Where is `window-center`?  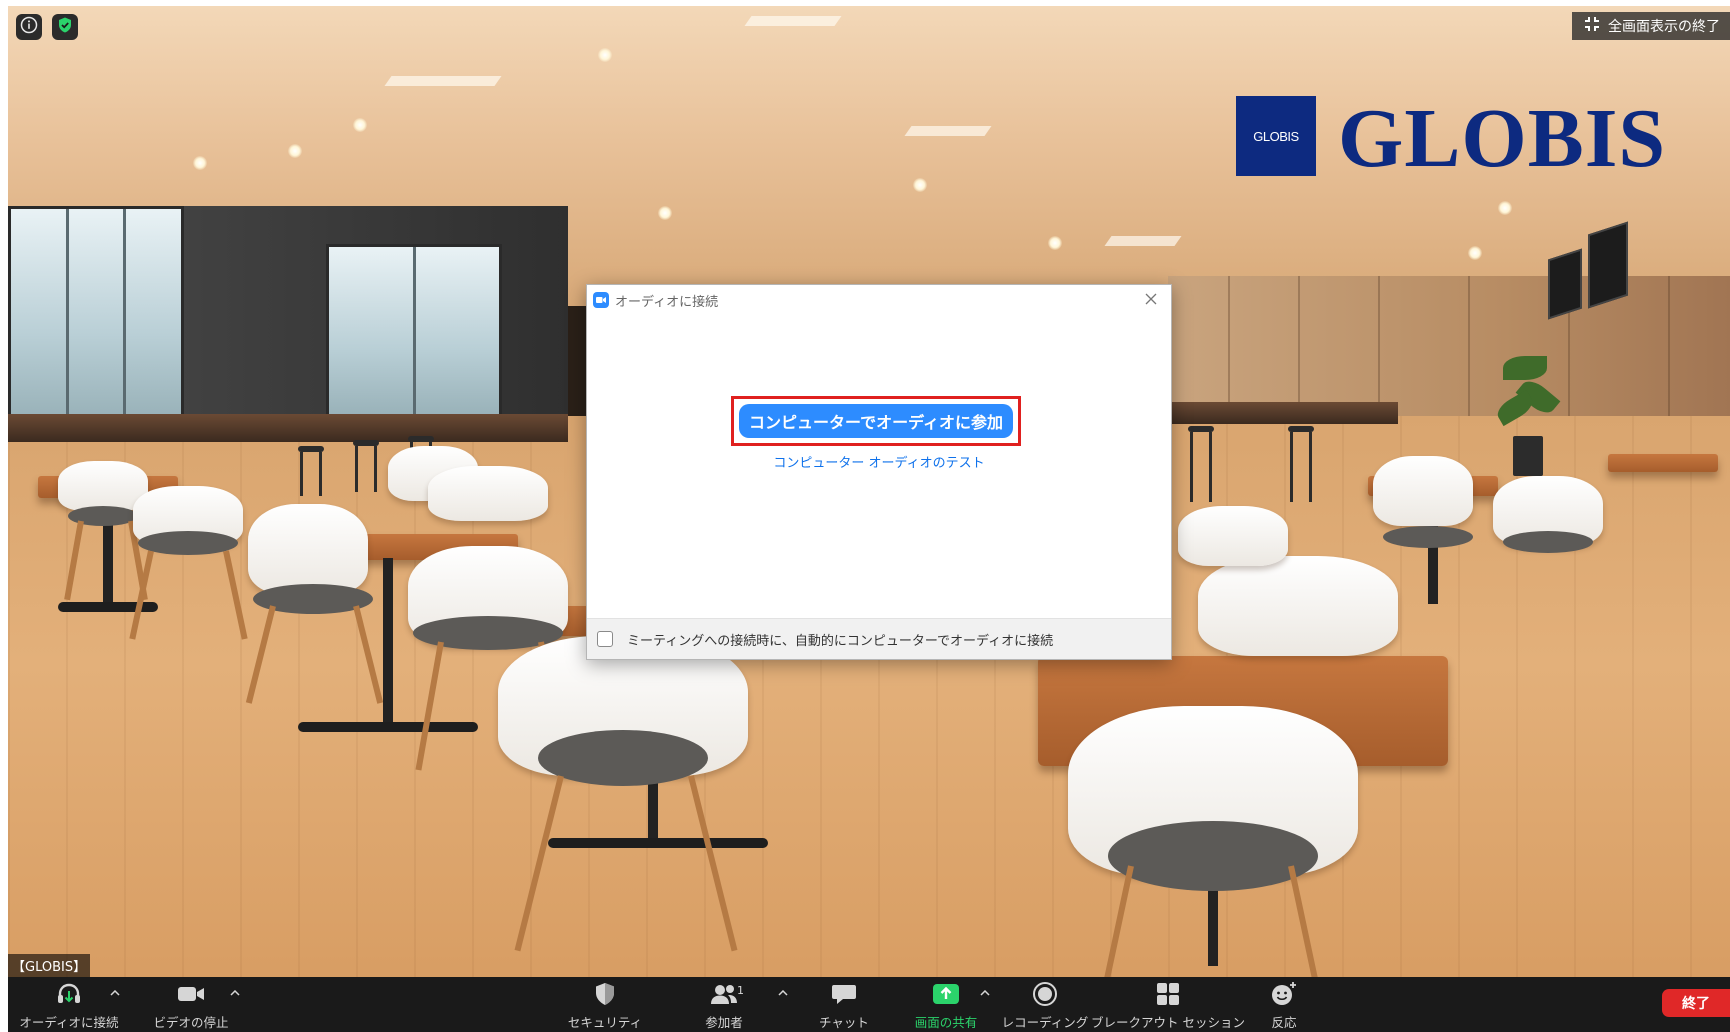 window-center is located at coordinates (414, 332).